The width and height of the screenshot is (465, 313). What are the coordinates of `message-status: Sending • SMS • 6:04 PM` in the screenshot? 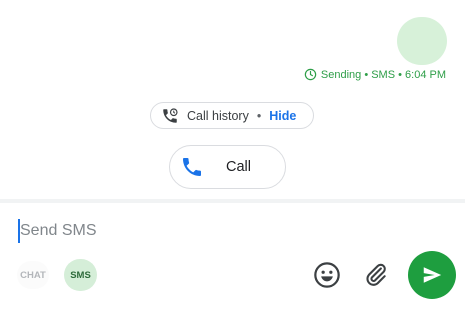 It's located at (375, 74).